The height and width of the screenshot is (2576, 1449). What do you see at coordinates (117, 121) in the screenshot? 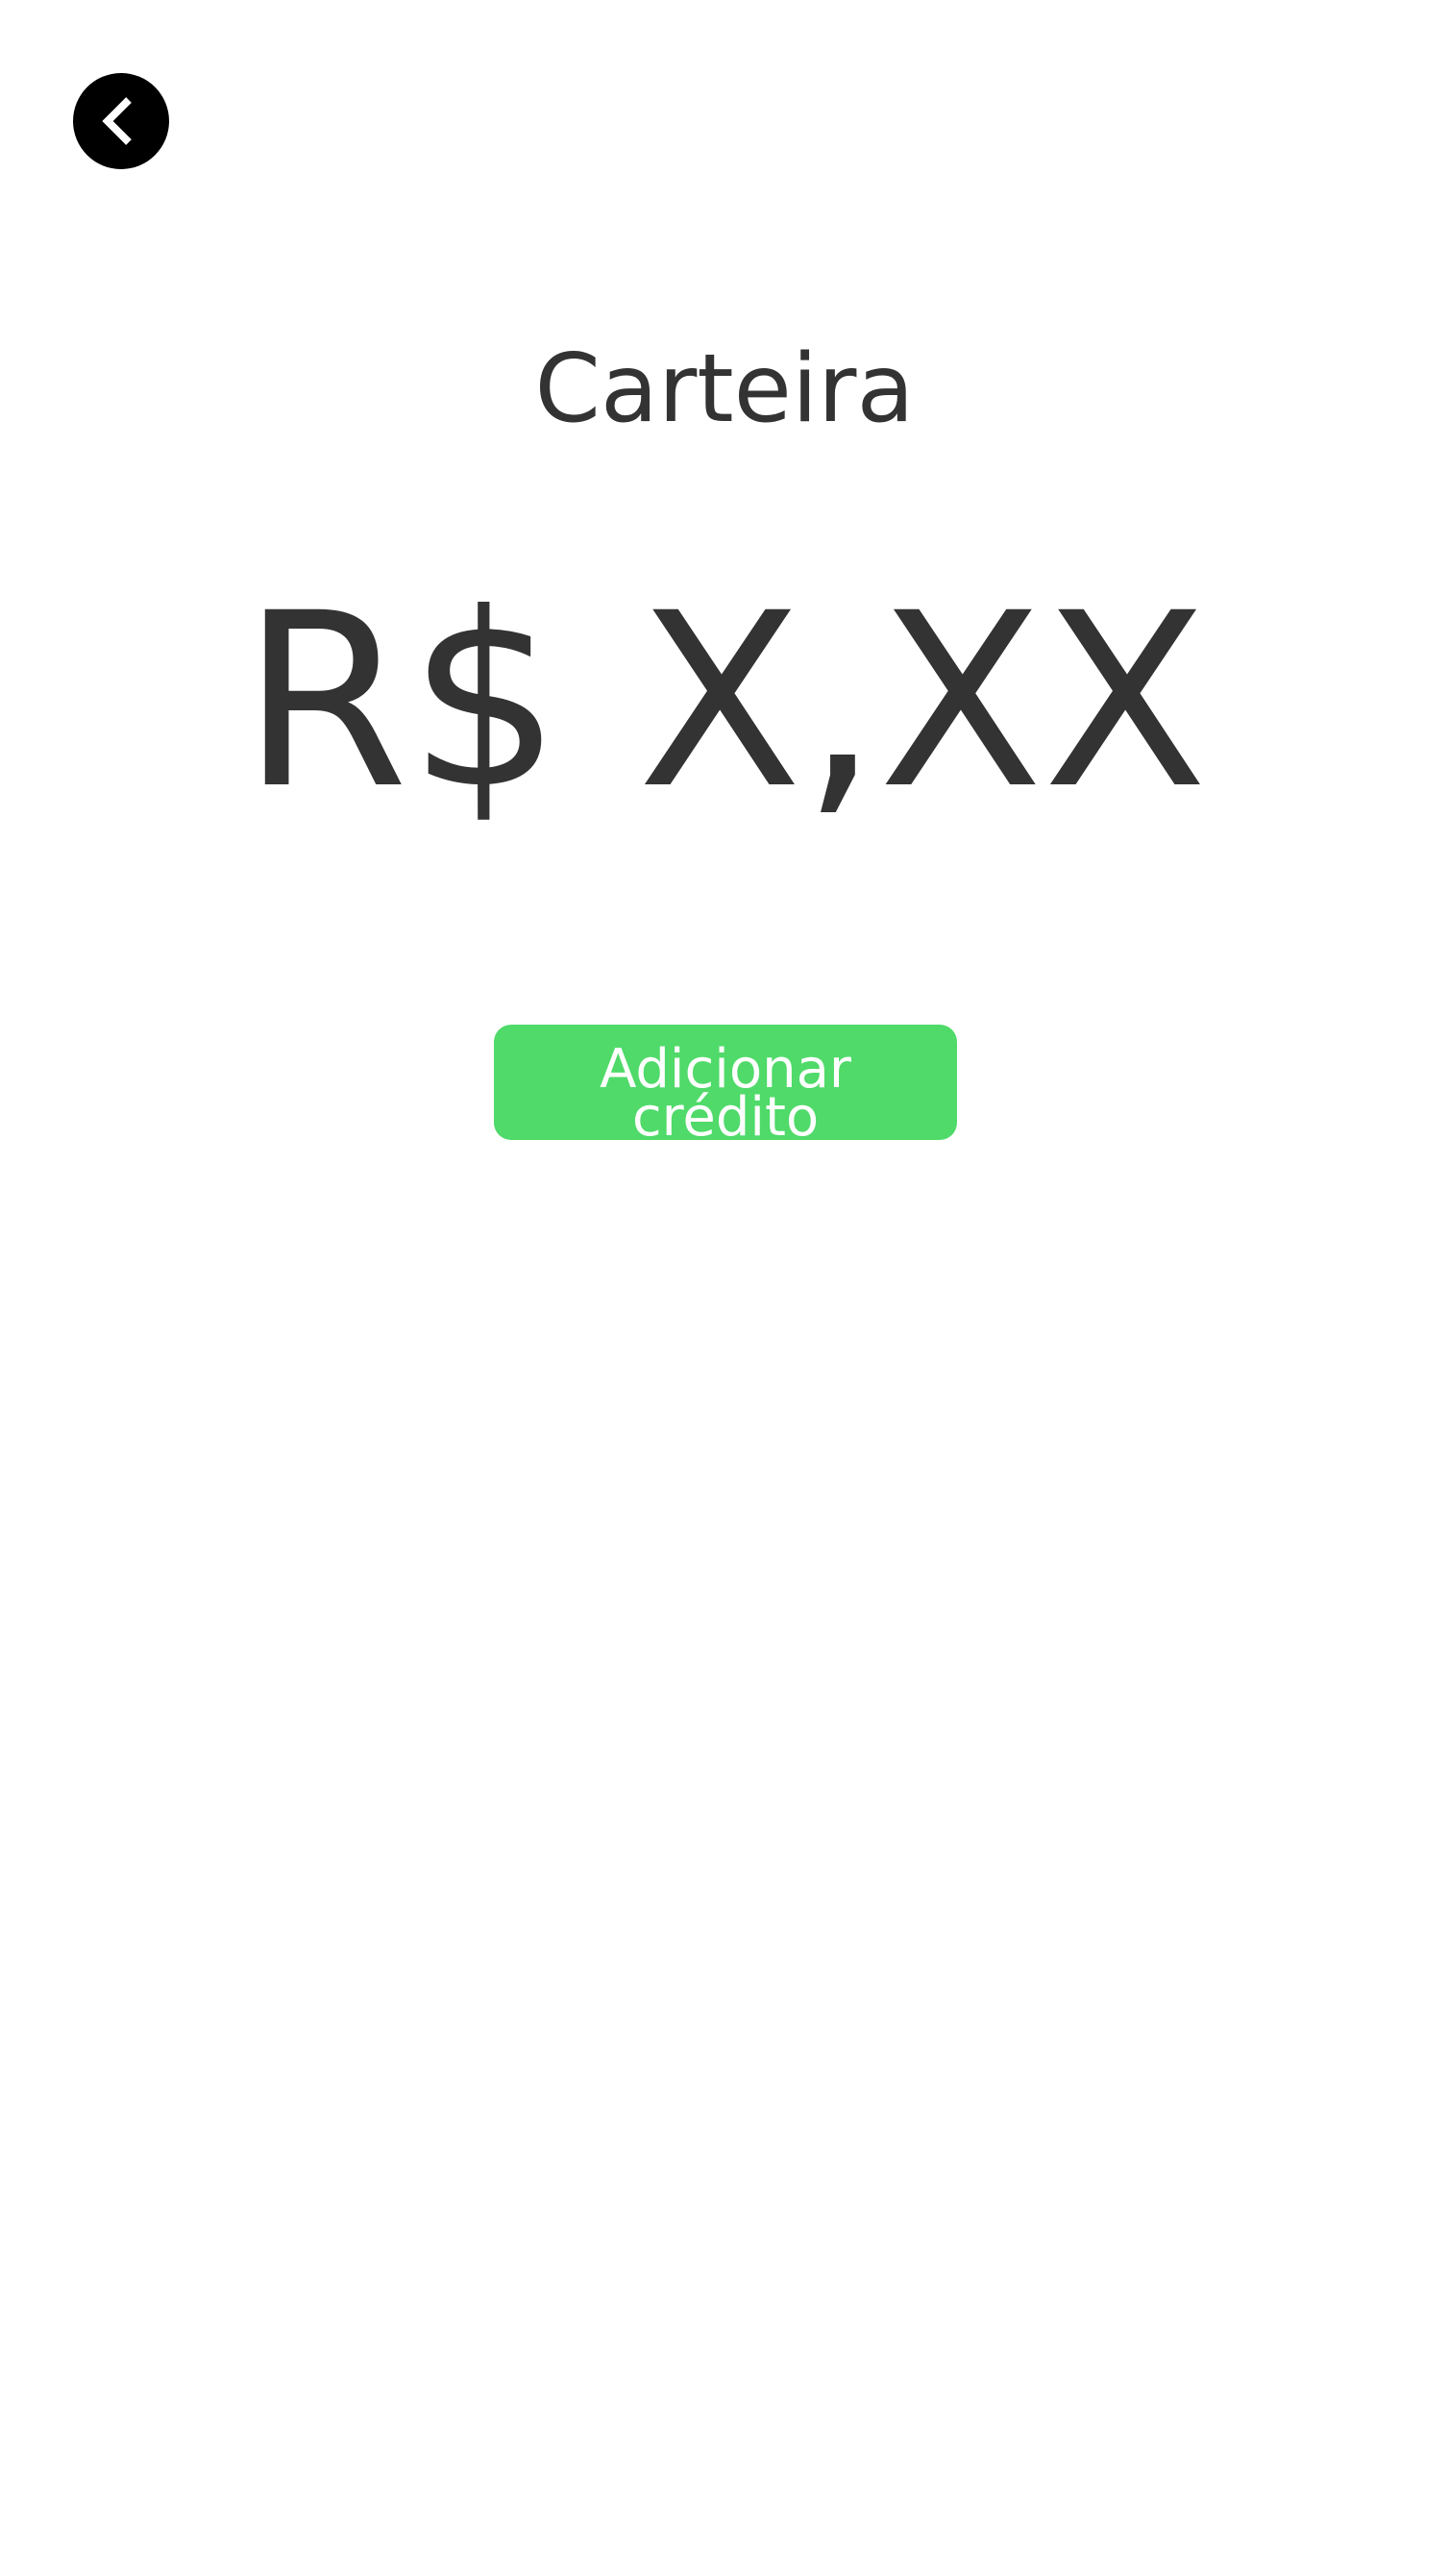
I see `chevron-left-icon` at bounding box center [117, 121].